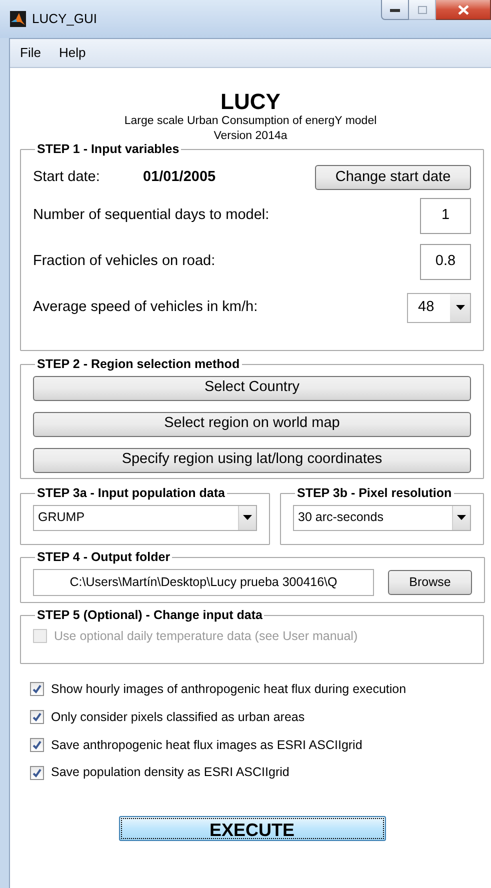 The height and width of the screenshot is (888, 491). I want to click on minimize-button, so click(395, 10).